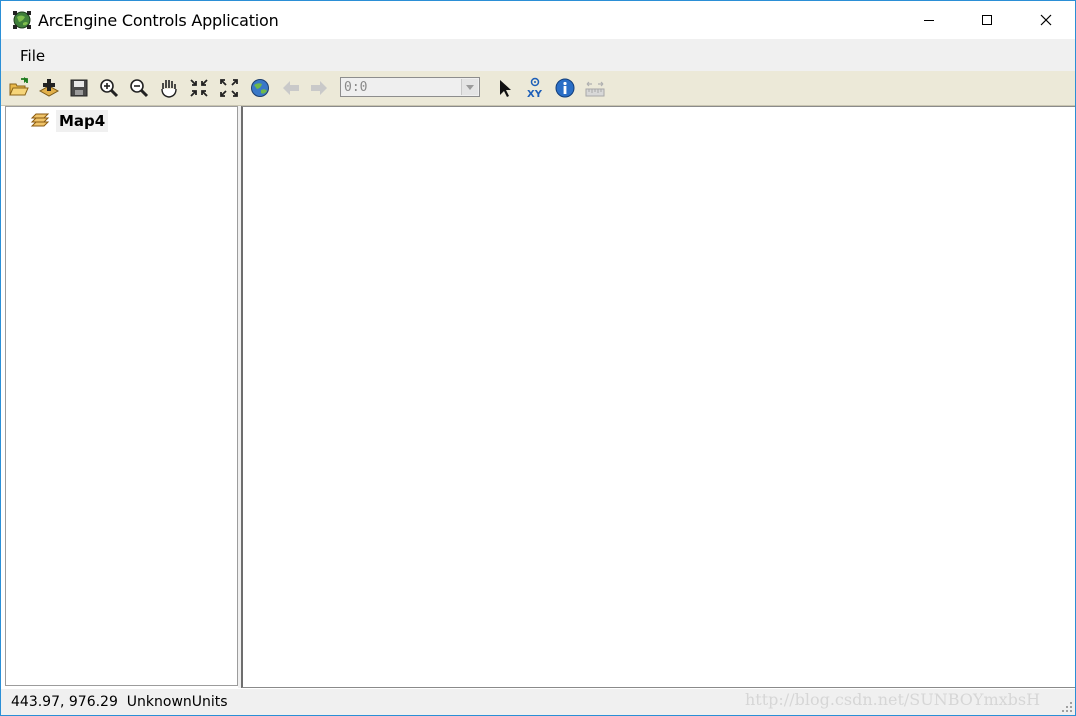 The width and height of the screenshot is (1076, 716). Describe the element at coordinates (109, 88) in the screenshot. I see `zoom-in-icon` at that location.